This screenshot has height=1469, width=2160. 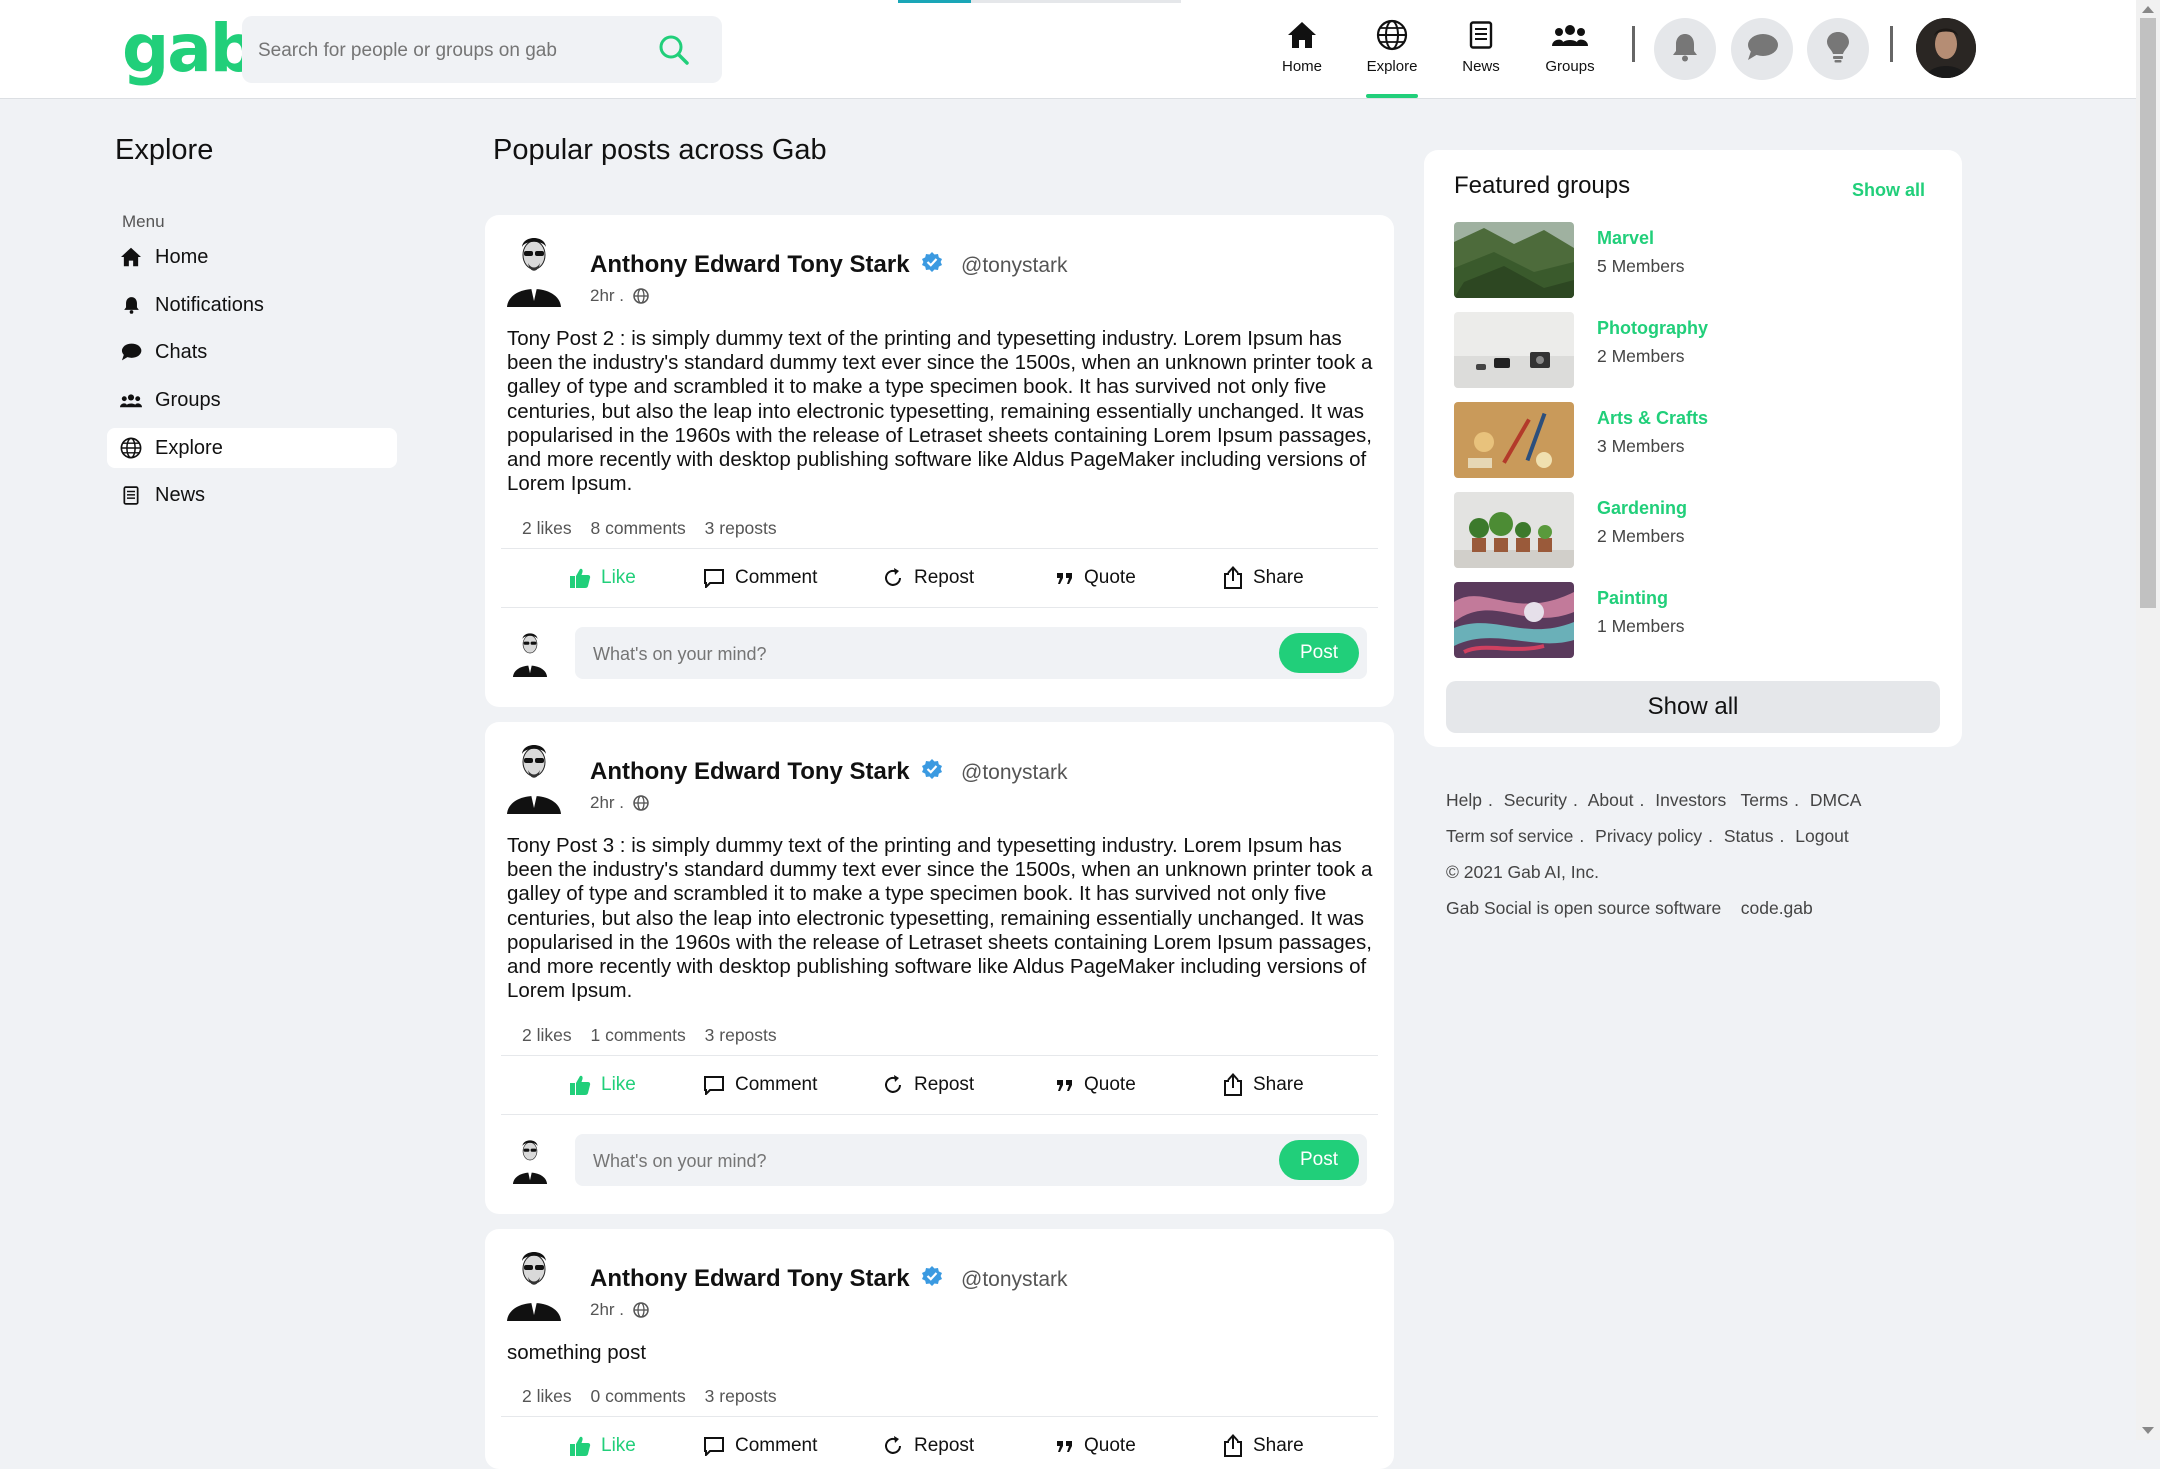 What do you see at coordinates (1765, 800) in the screenshot?
I see `footer-link-terms: Terms` at bounding box center [1765, 800].